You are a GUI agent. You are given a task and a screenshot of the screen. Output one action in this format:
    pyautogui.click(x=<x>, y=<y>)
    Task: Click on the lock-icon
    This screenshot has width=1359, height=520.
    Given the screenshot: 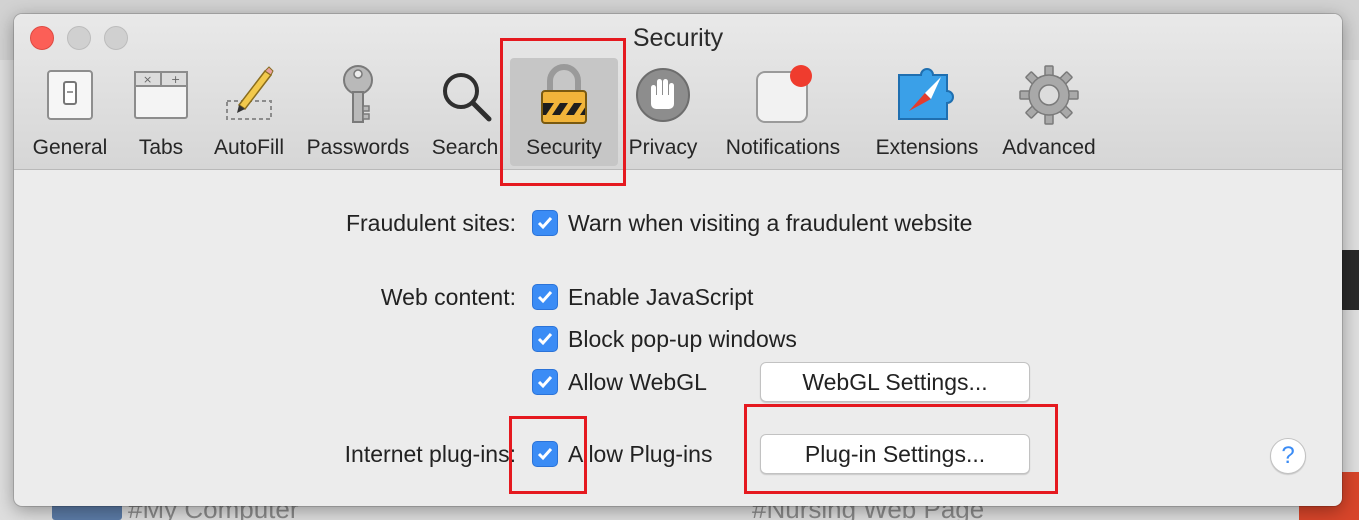 What is the action you would take?
    pyautogui.click(x=564, y=95)
    